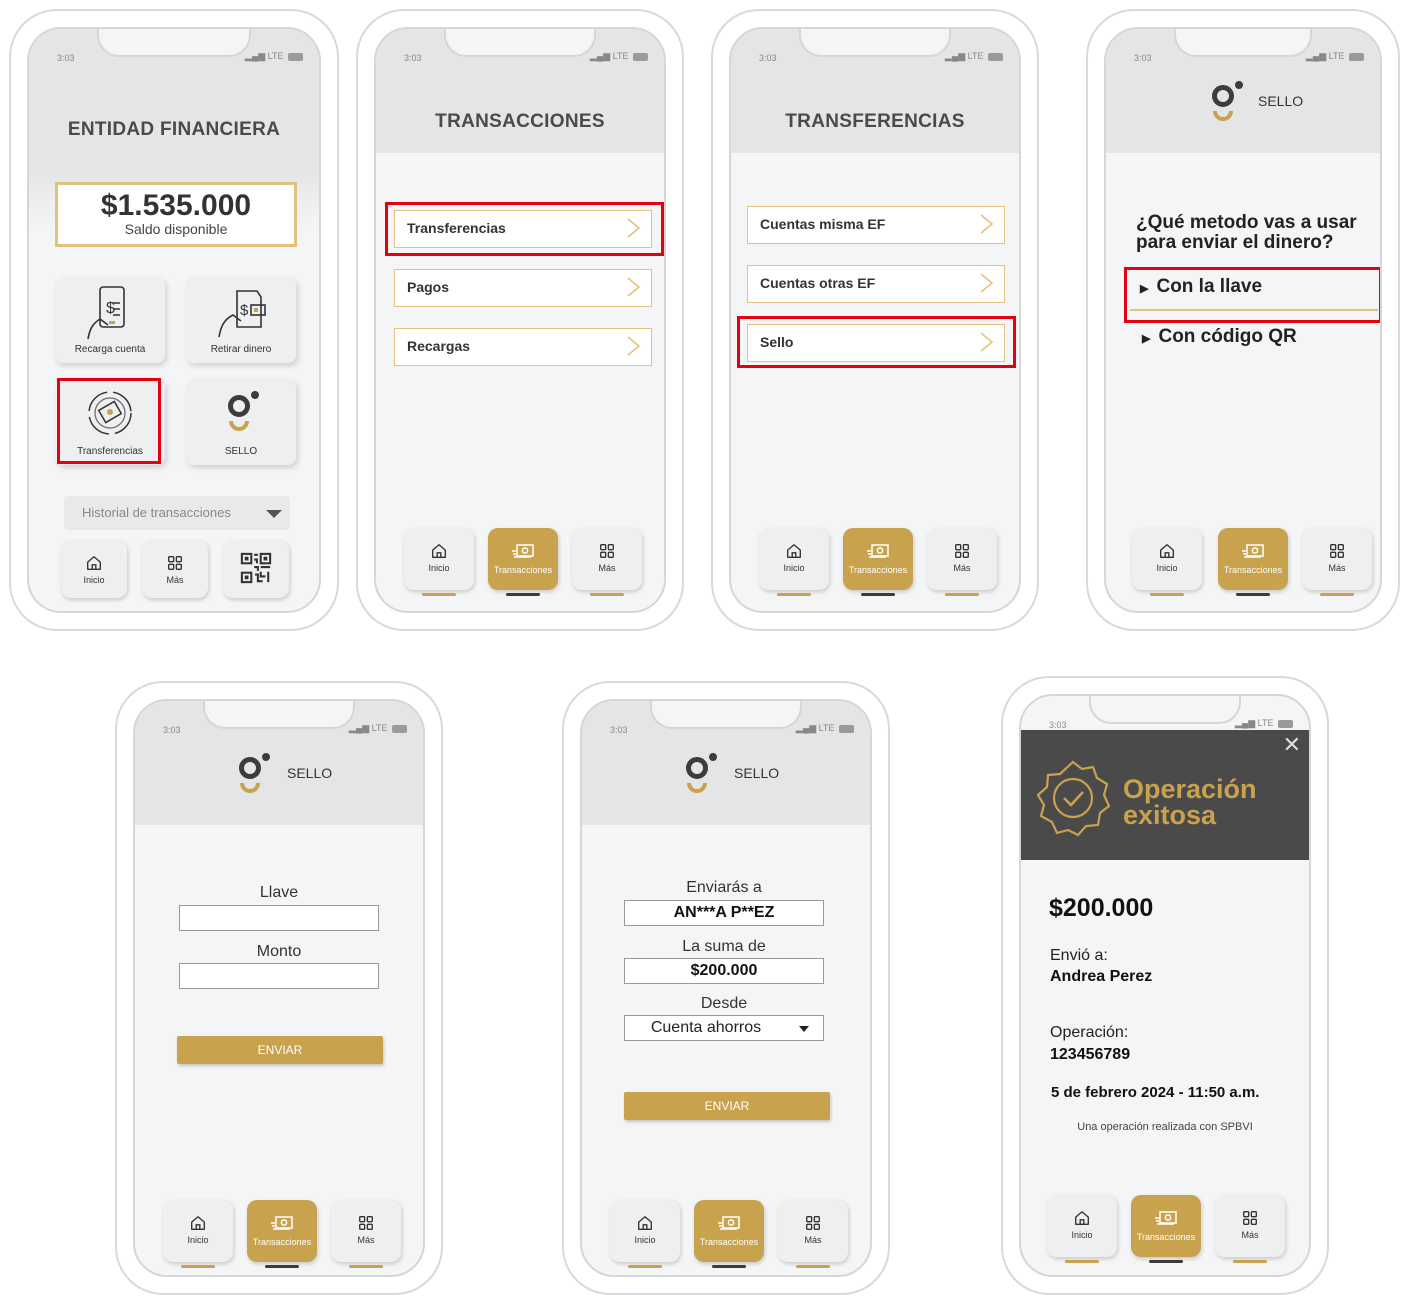 The height and width of the screenshot is (1298, 1401). What do you see at coordinates (724, 887) in the screenshot?
I see `recipient-label: Enviarás a` at bounding box center [724, 887].